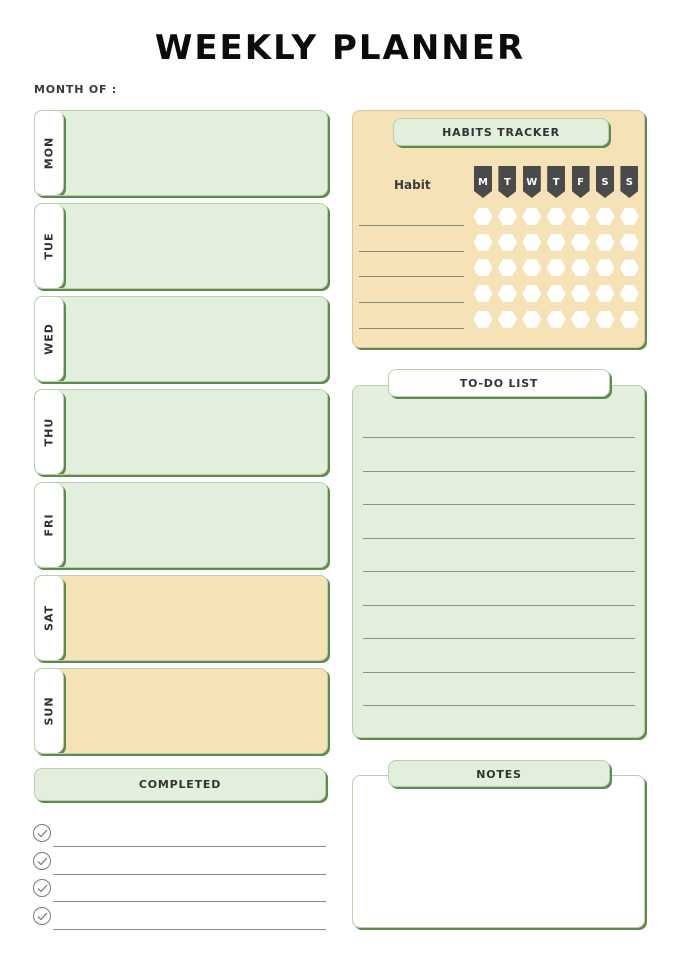 The height and width of the screenshot is (962, 680). I want to click on day-tab: SUN, so click(49, 711).